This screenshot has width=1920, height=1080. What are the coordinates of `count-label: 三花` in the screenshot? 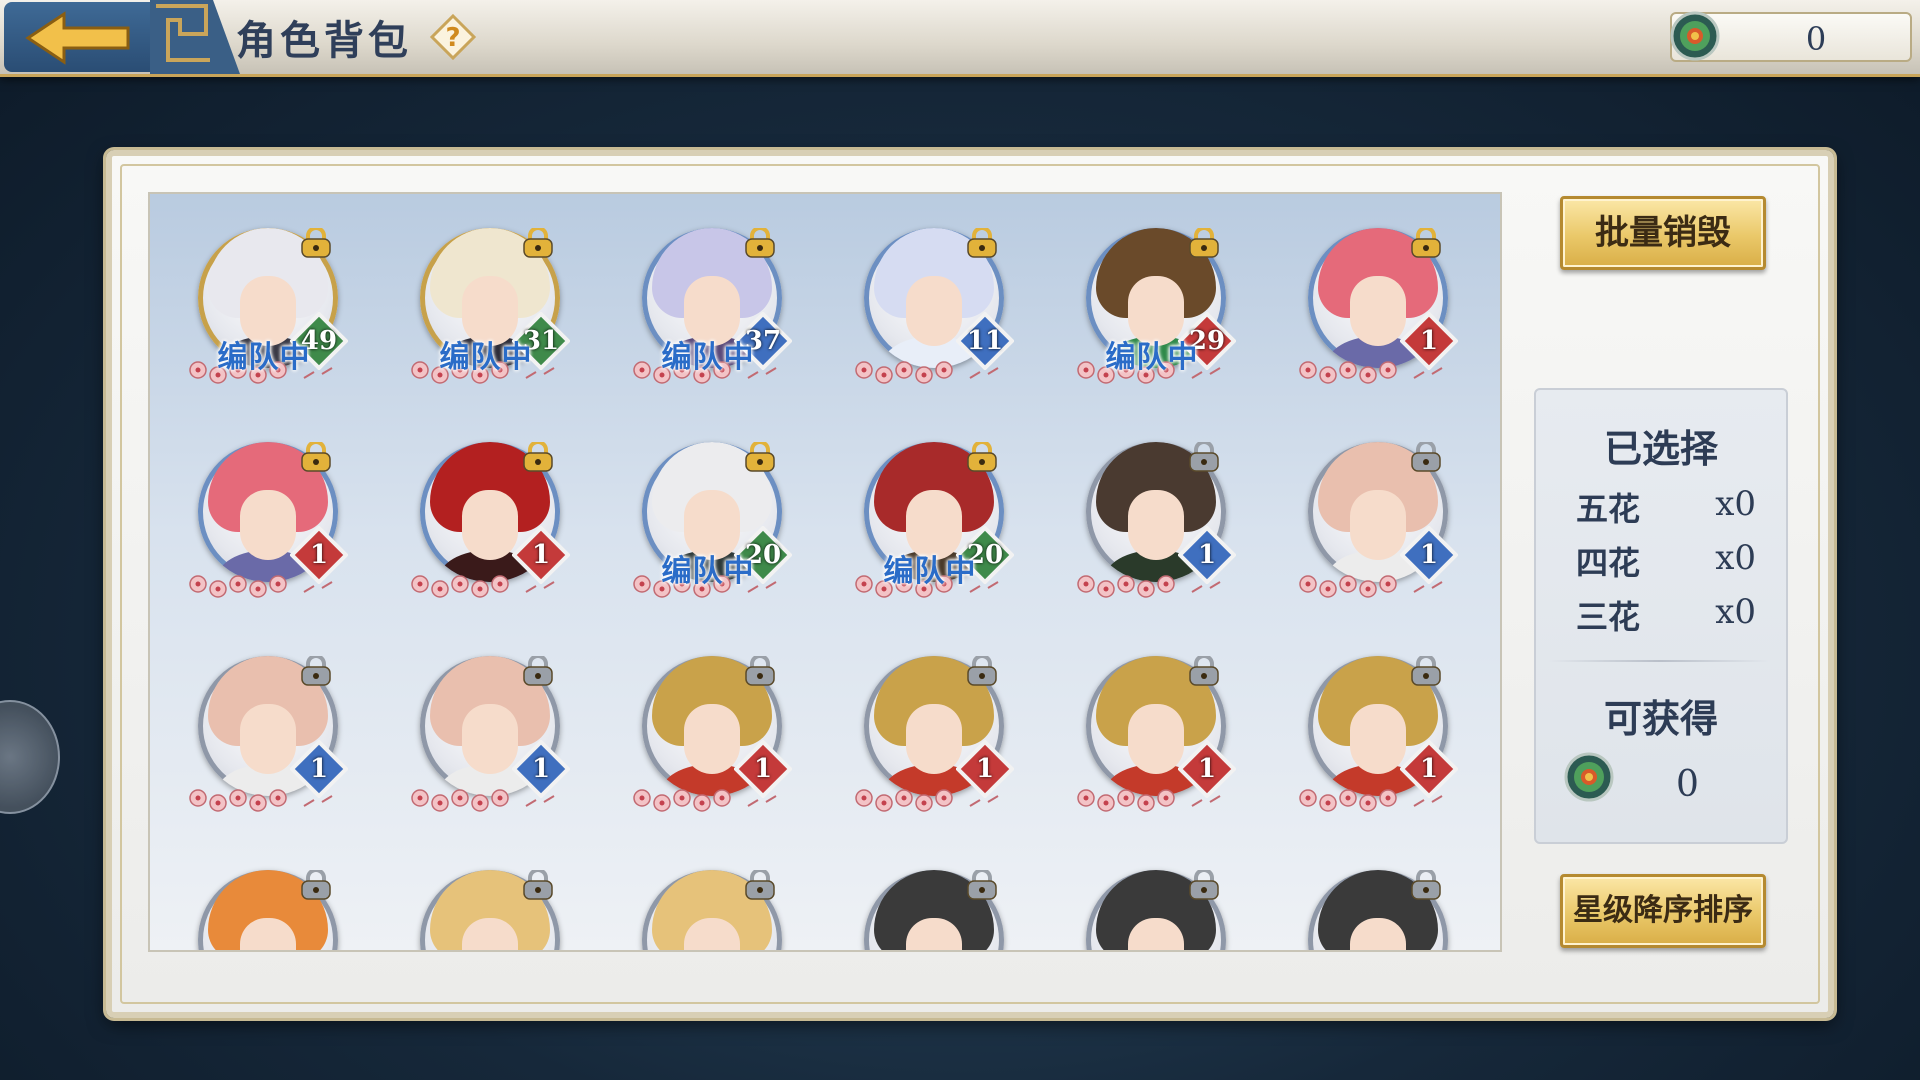 It's located at (1608, 617).